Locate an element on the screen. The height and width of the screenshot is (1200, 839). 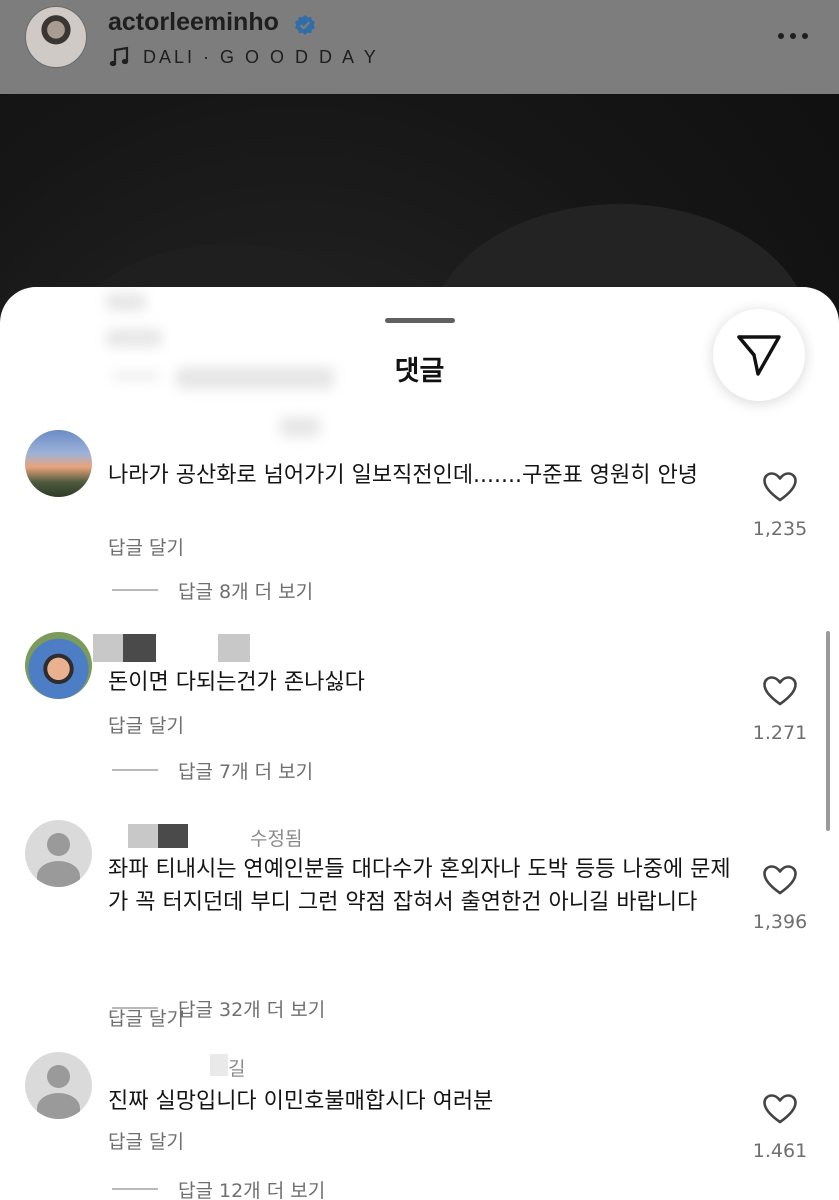
music-note-icon is located at coordinates (119, 56).